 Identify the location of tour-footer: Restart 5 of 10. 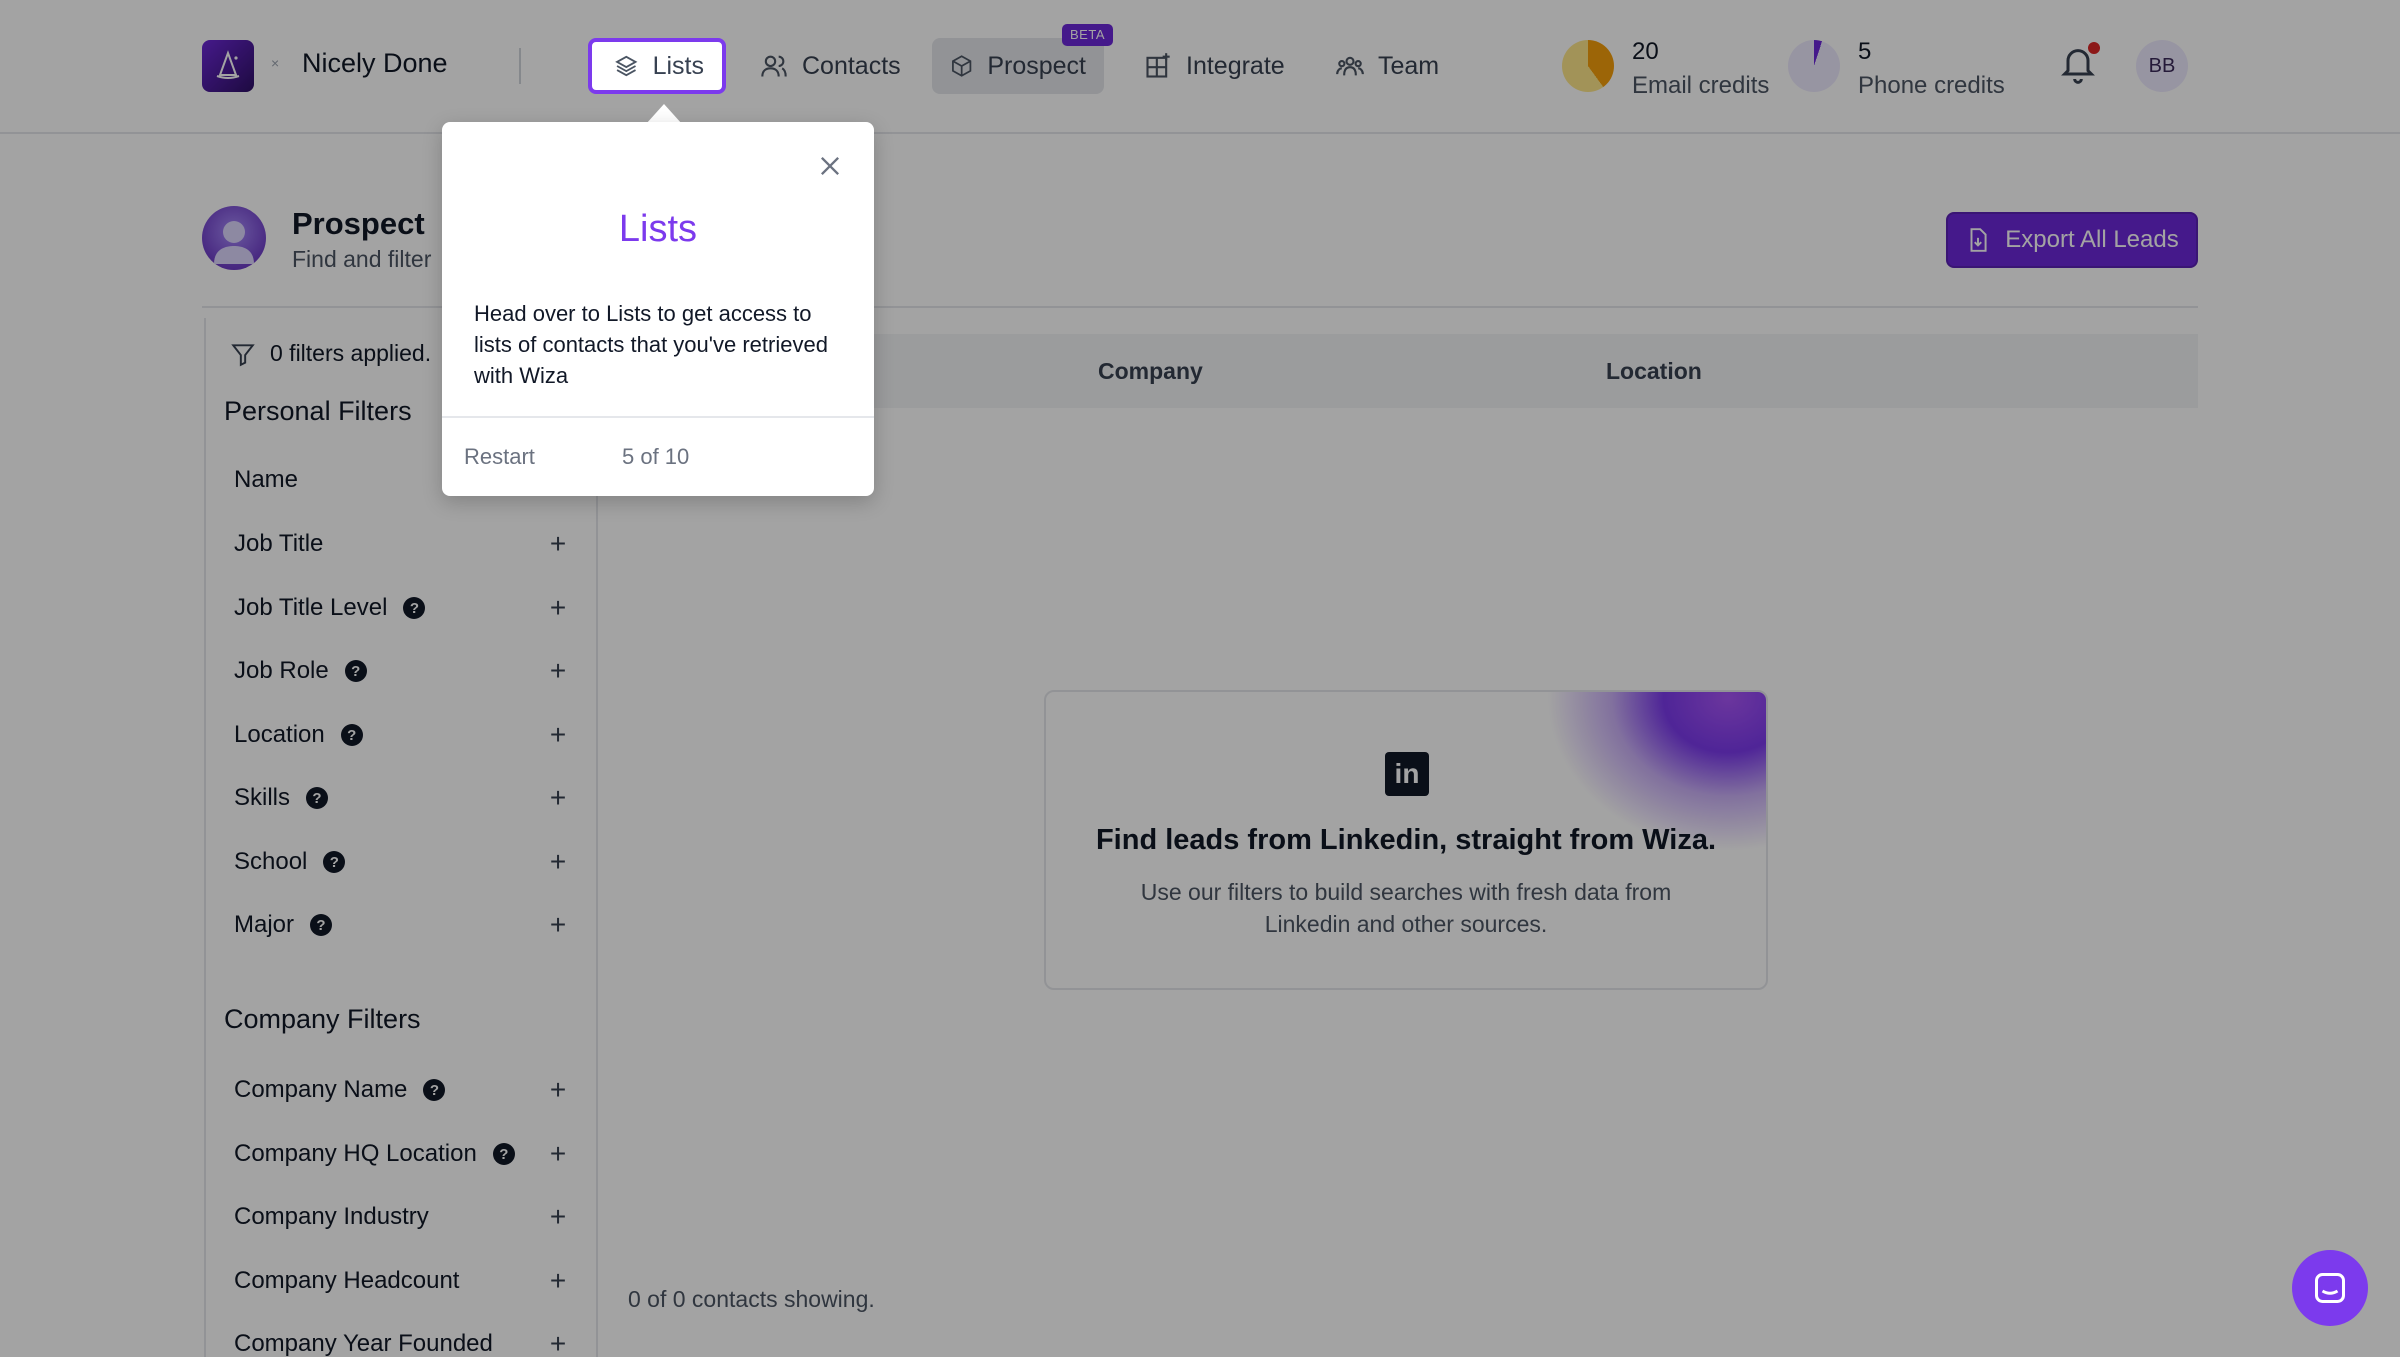
(658, 456).